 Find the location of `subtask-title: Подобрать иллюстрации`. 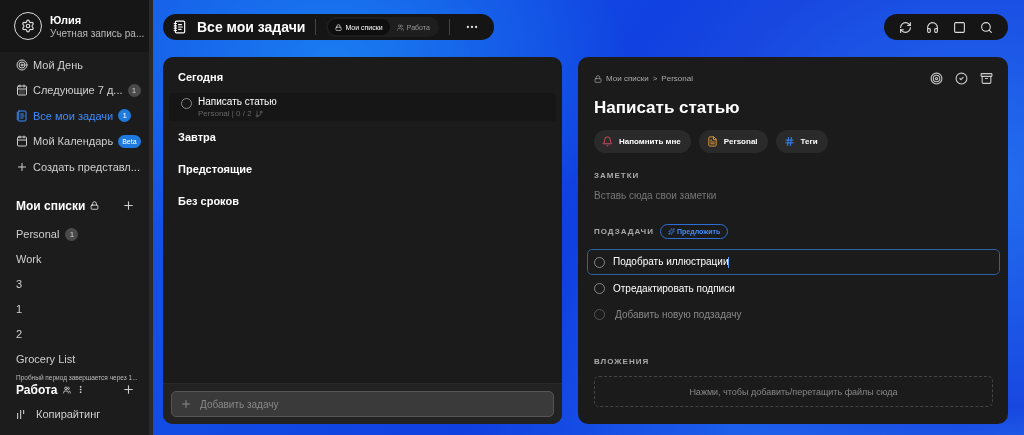

subtask-title: Подобрать иллюстрации is located at coordinates (671, 262).